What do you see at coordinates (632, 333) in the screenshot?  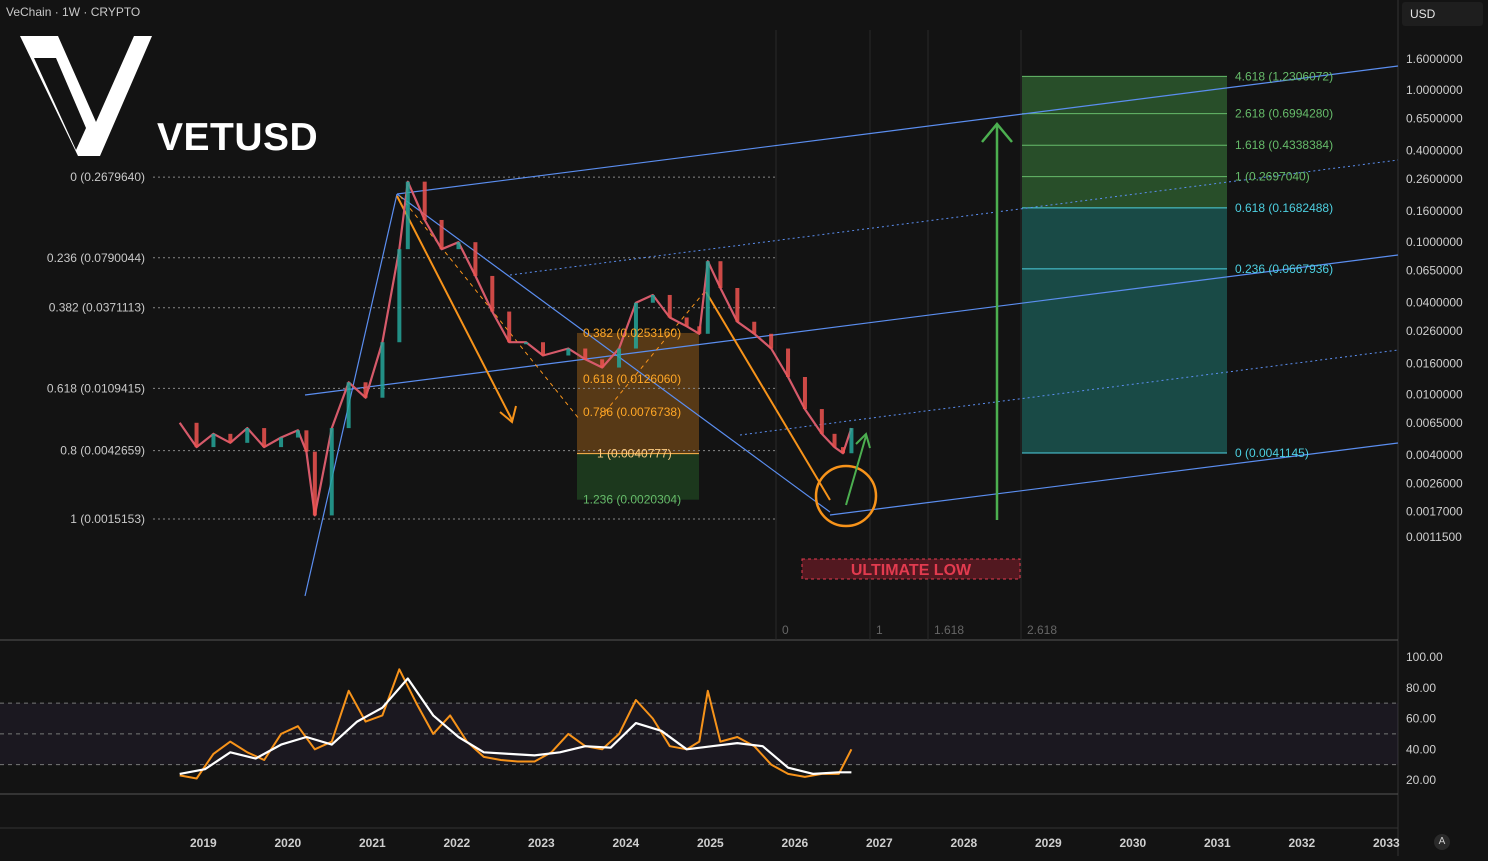 I see `fib-box-label: 0.382 (0.0253160)` at bounding box center [632, 333].